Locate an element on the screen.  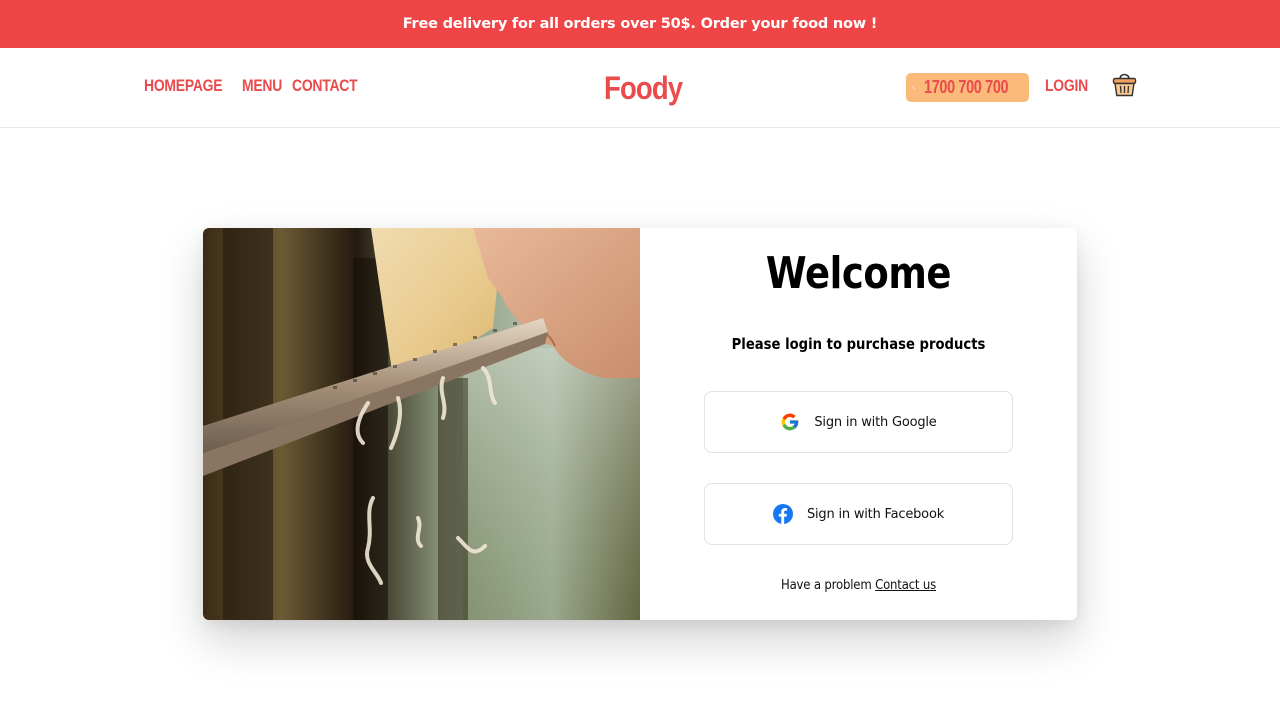
brand-logo: Foody is located at coordinates (643, 88).